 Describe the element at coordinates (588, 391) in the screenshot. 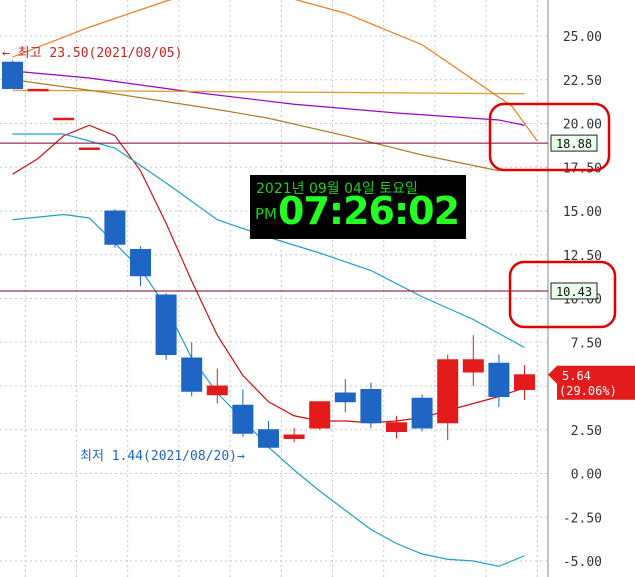

I see `last-price-pct: (29.06%)` at that location.